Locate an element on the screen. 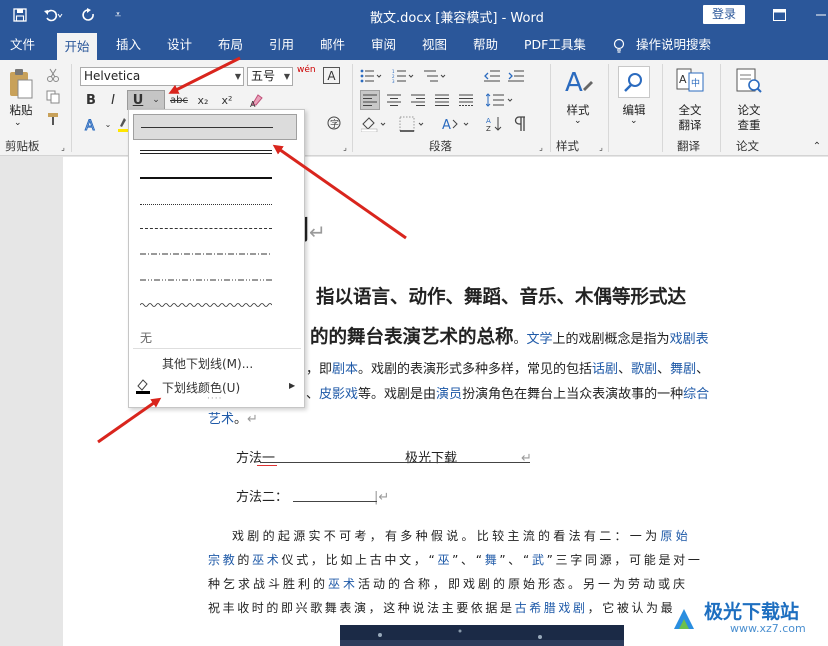  underline-button: U is located at coordinates (138, 100).